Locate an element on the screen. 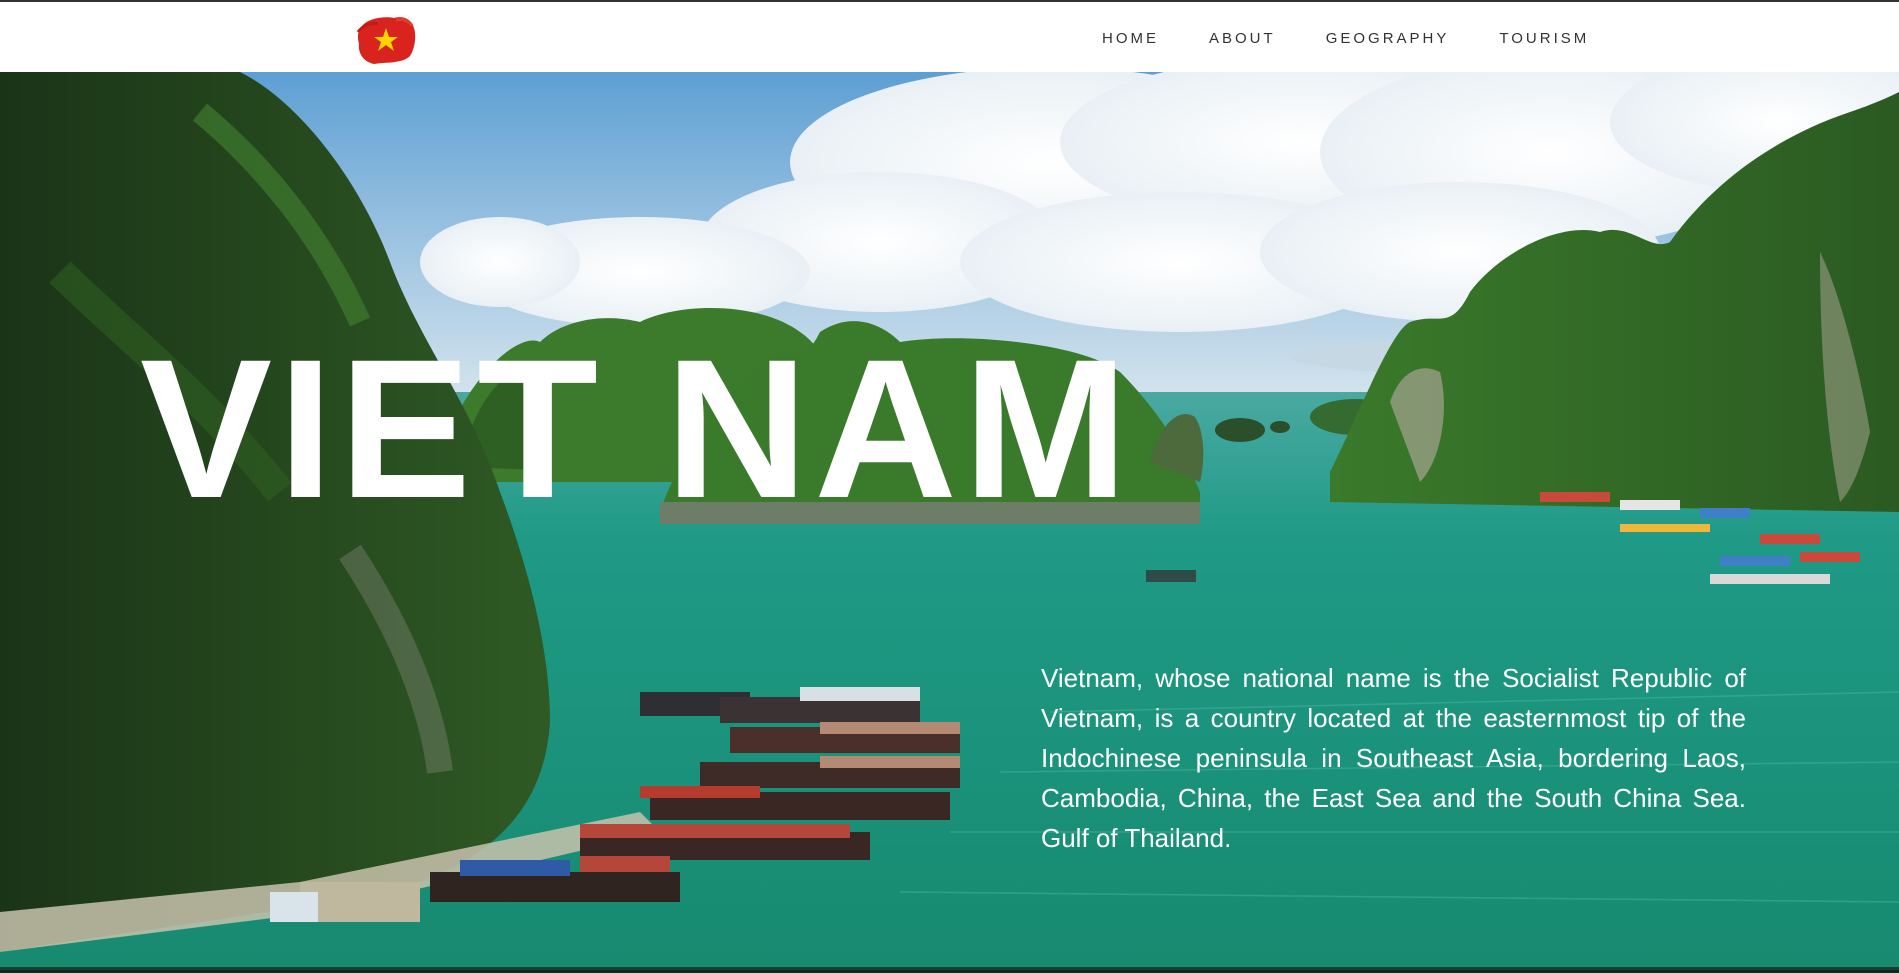  main-nav: HOME ABOUT GEOGRAPHY TOURISM is located at coordinates (1358, 38).